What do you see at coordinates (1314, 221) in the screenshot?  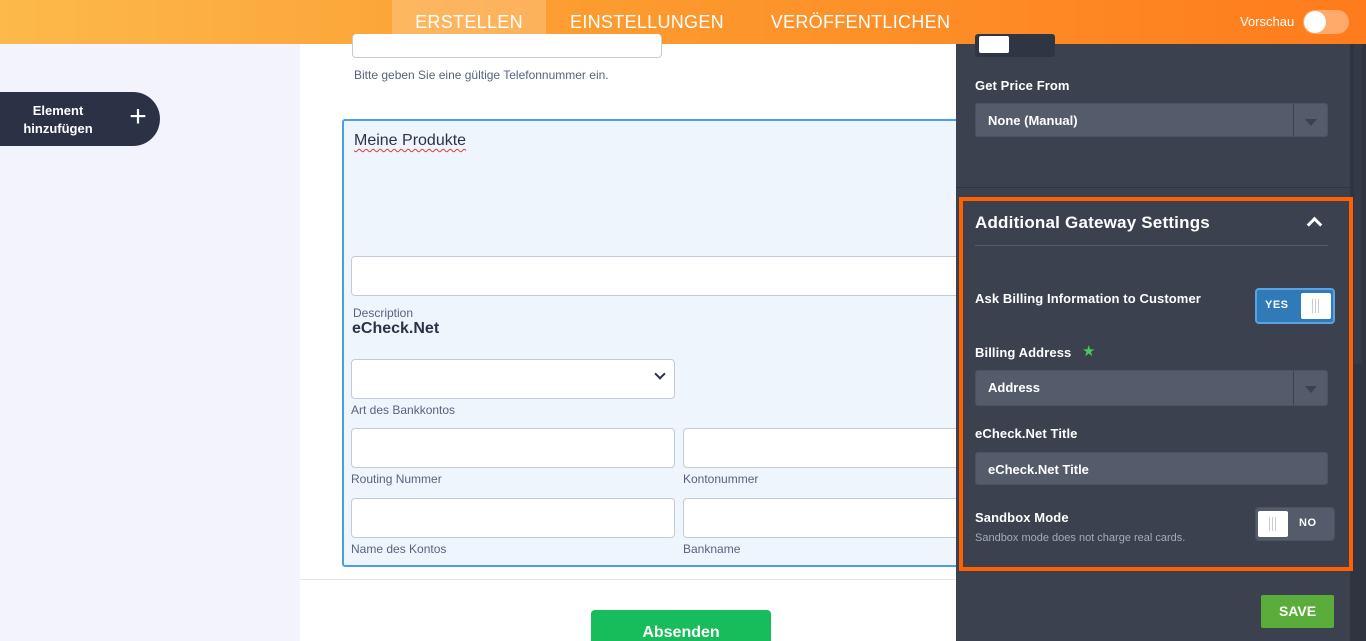 I see `chevron-up-icon` at bounding box center [1314, 221].